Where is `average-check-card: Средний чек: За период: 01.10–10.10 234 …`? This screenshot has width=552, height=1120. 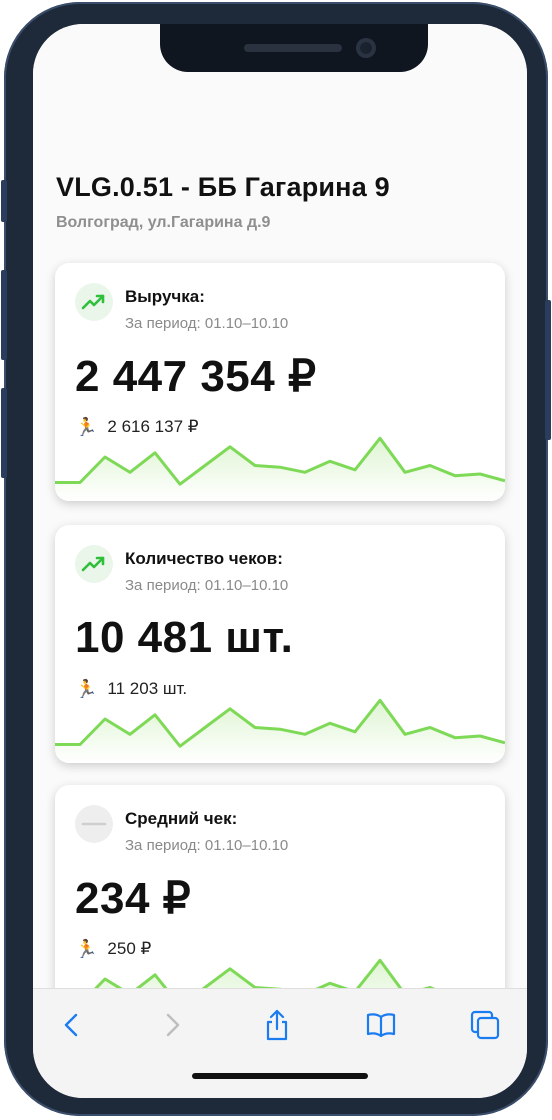 average-check-card: Средний чек: За период: 01.10–10.10 234 … is located at coordinates (280, 886).